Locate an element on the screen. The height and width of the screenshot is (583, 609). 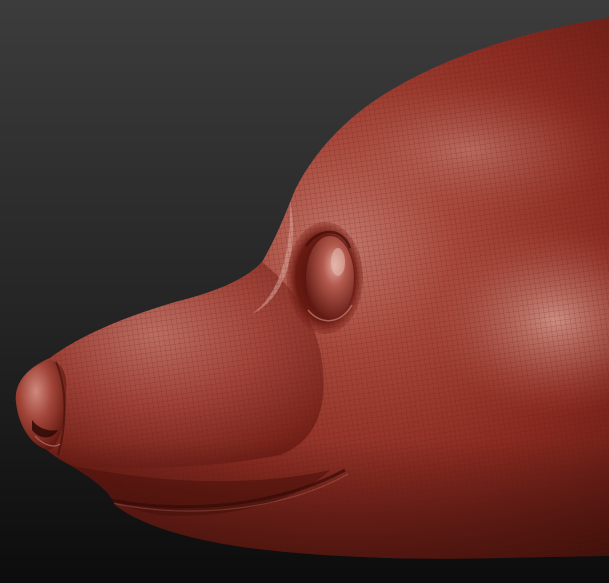
eye-highlight is located at coordinates (338, 262).